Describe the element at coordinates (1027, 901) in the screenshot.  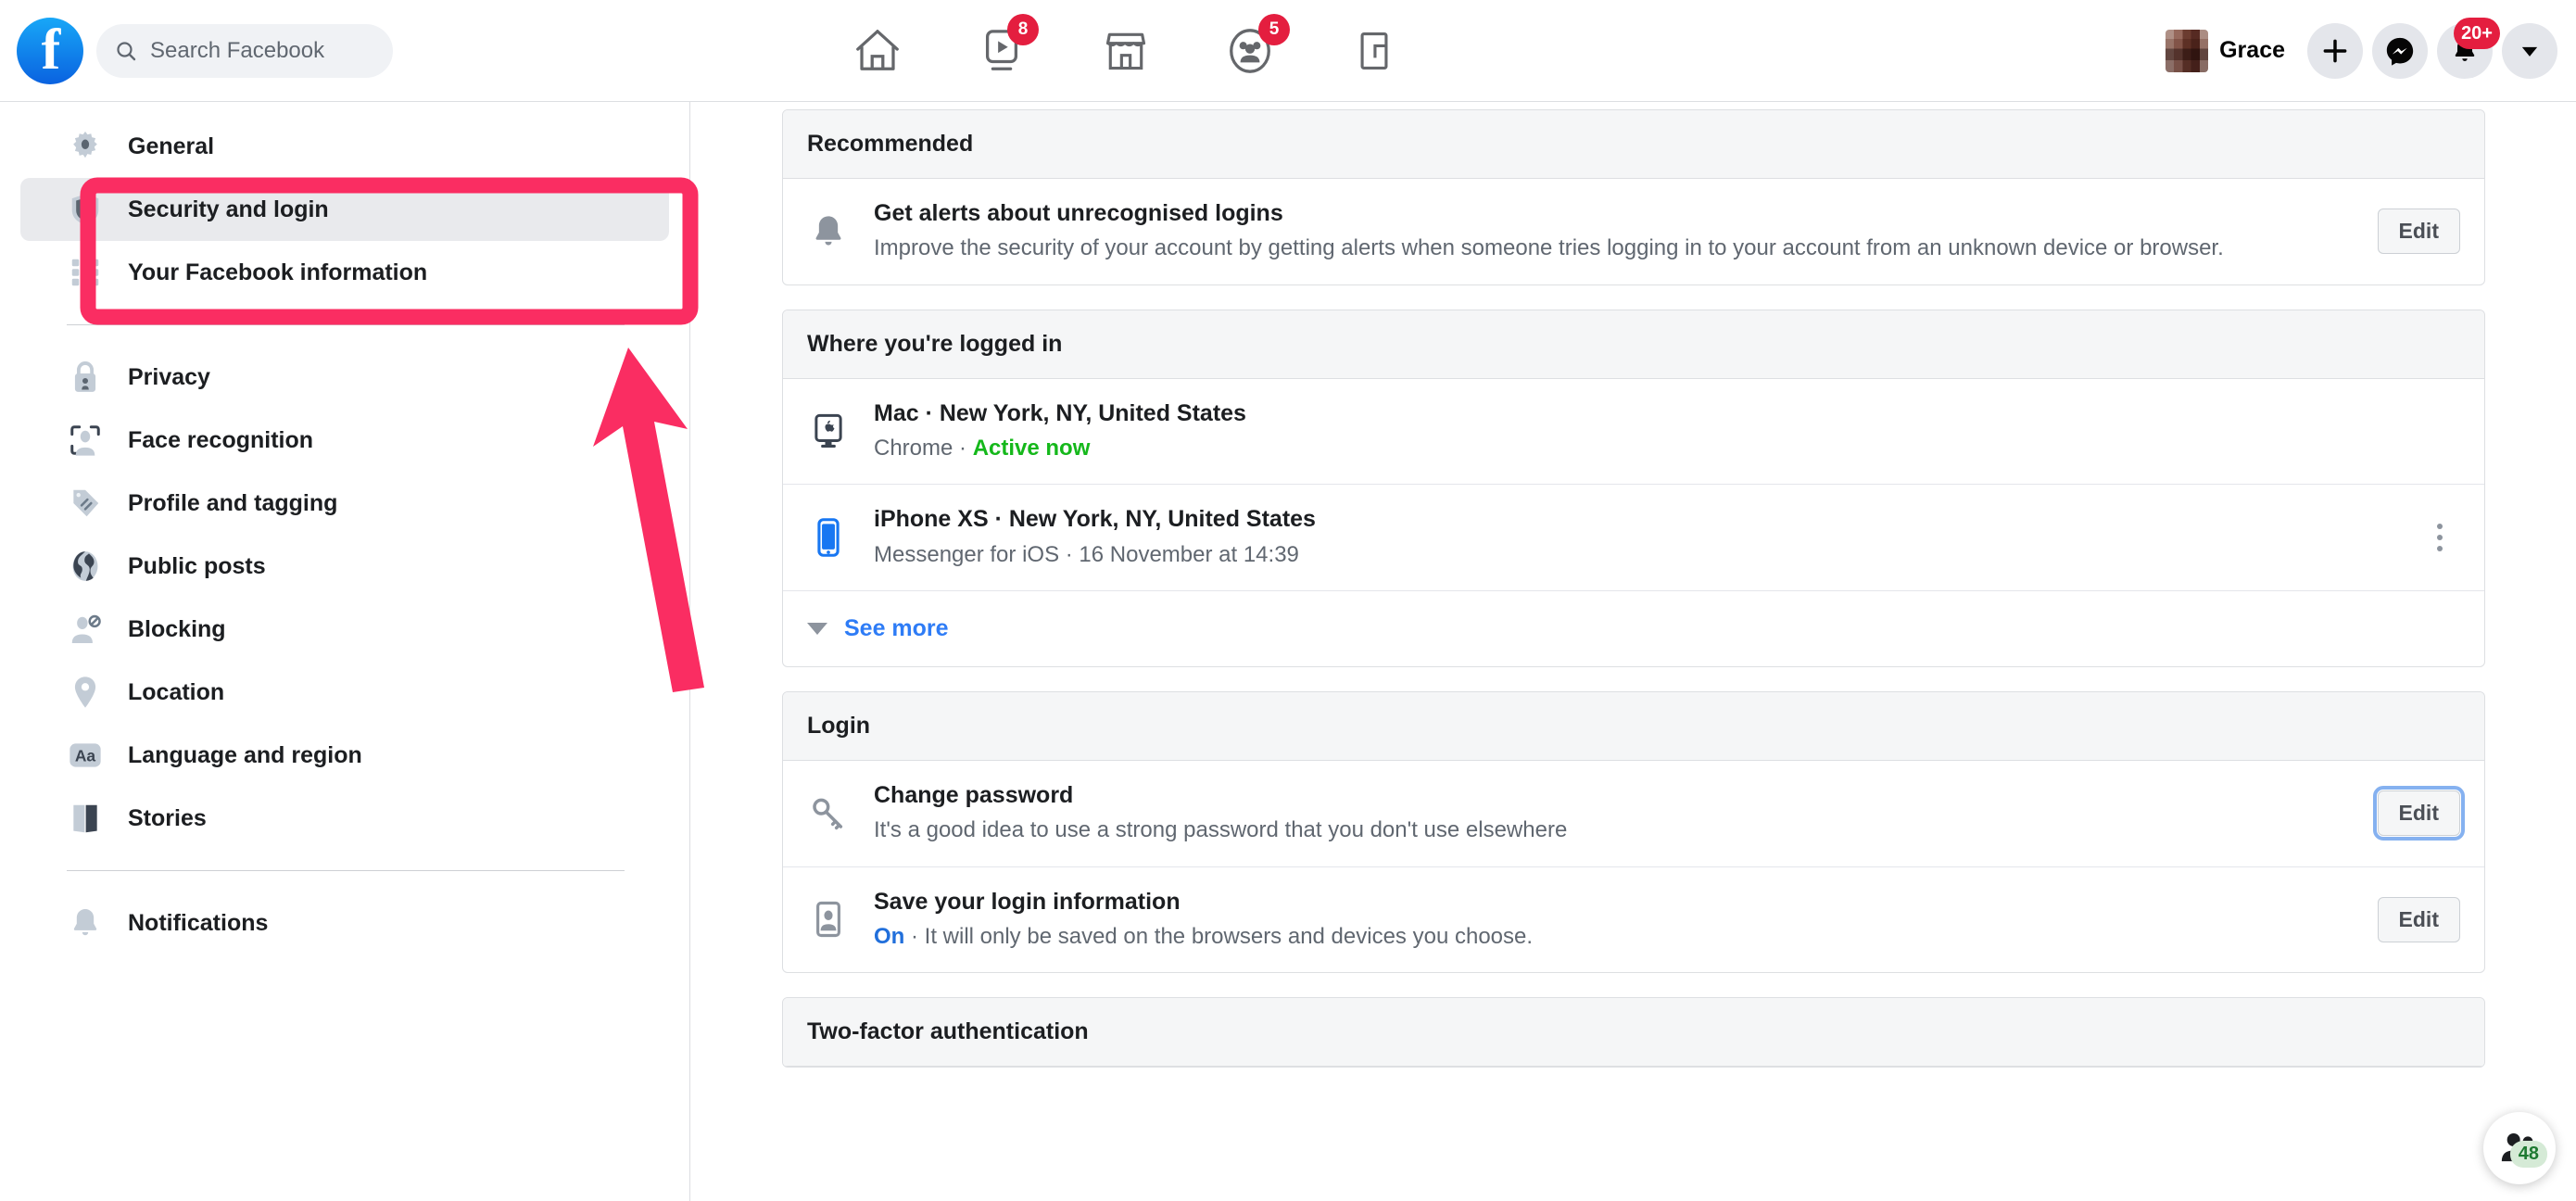
I see `row-title: Save your login information` at that location.